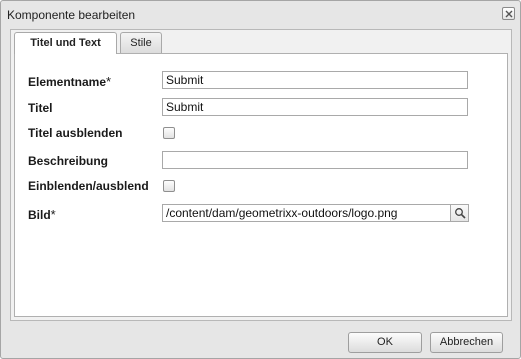  What do you see at coordinates (70, 81) in the screenshot?
I see `element-name-label: Elementname*` at bounding box center [70, 81].